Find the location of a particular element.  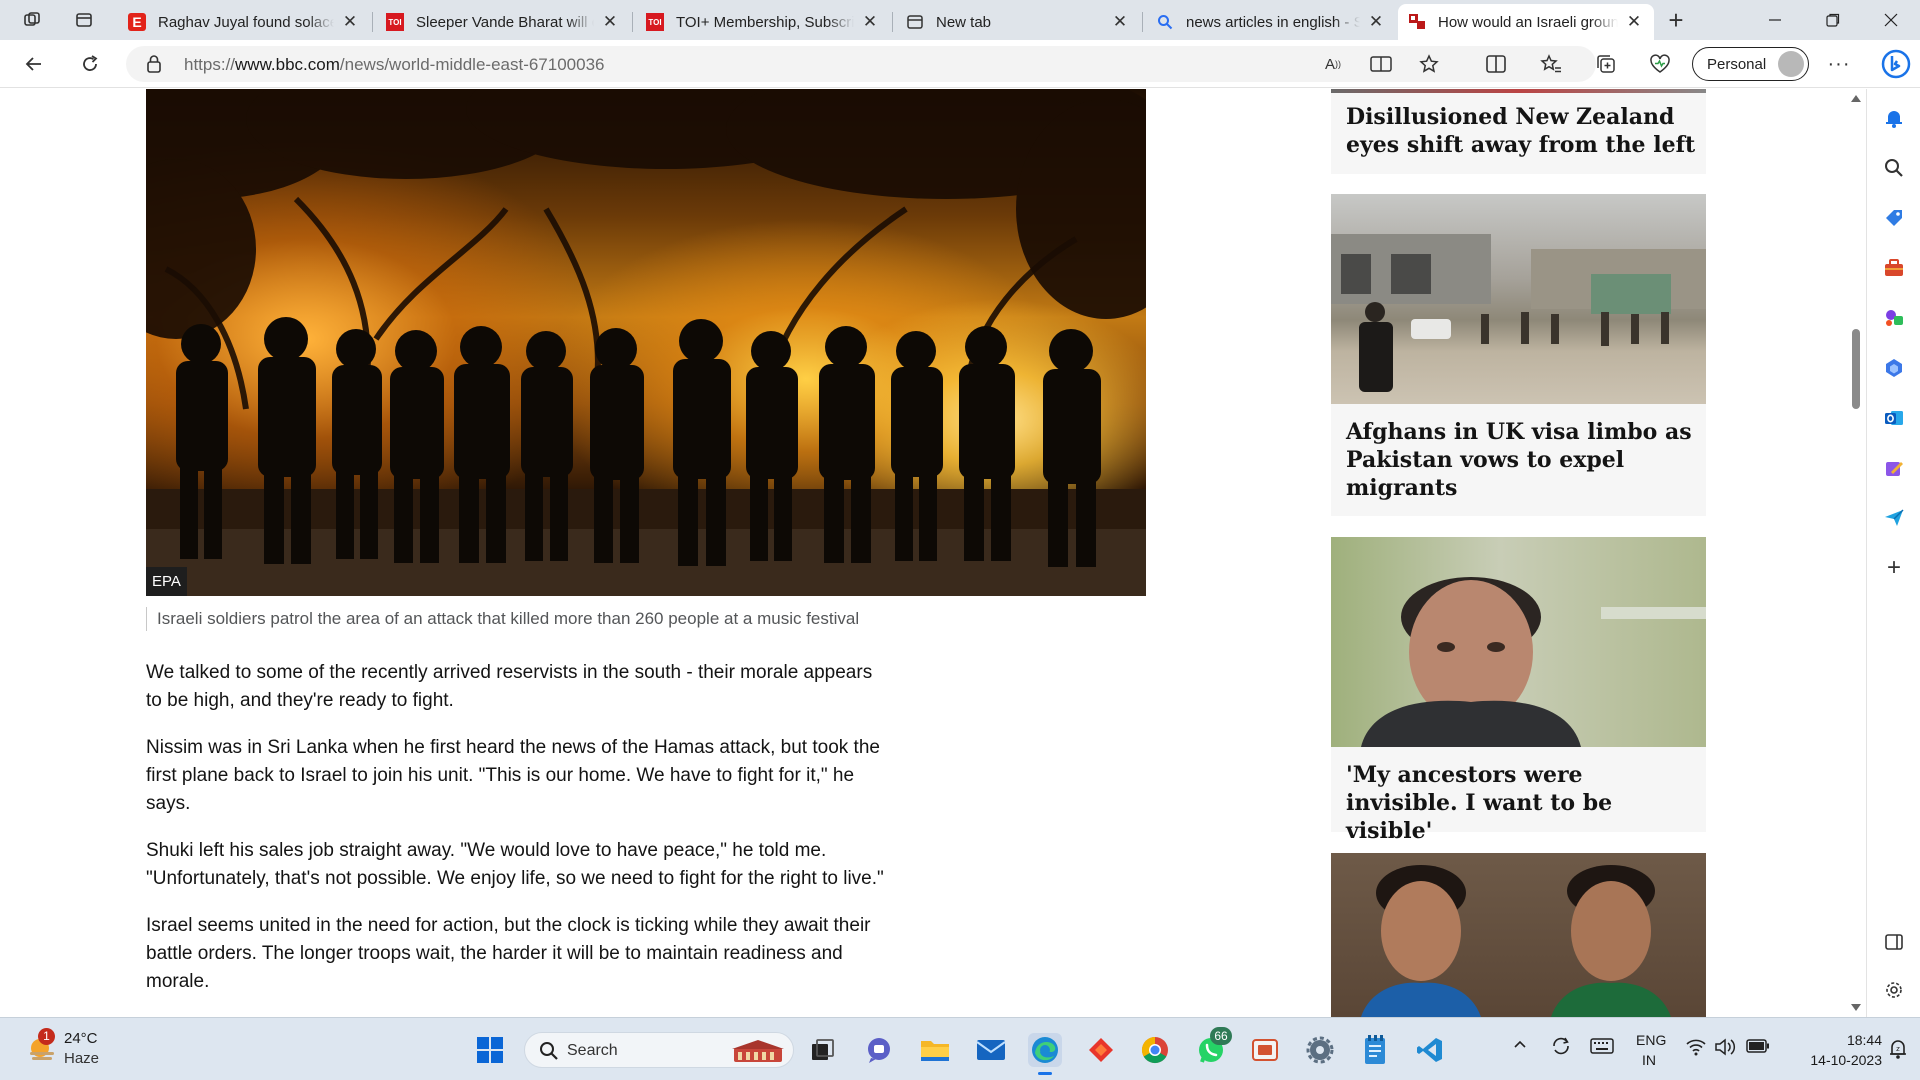

whatsapp-icon: 66 is located at coordinates (1213, 1047).